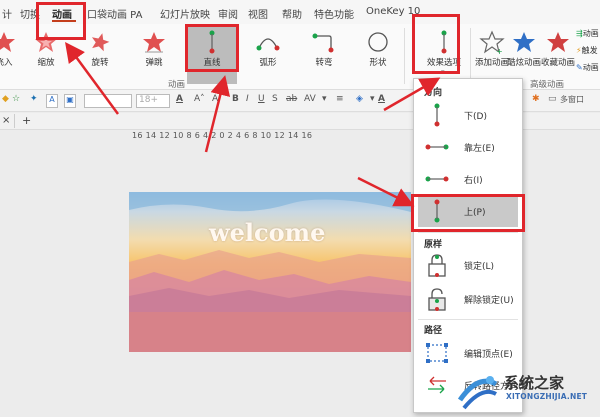 This screenshot has height=417, width=600. What do you see at coordinates (14, 121) in the screenshot?
I see `tab-divider` at bounding box center [14, 121].